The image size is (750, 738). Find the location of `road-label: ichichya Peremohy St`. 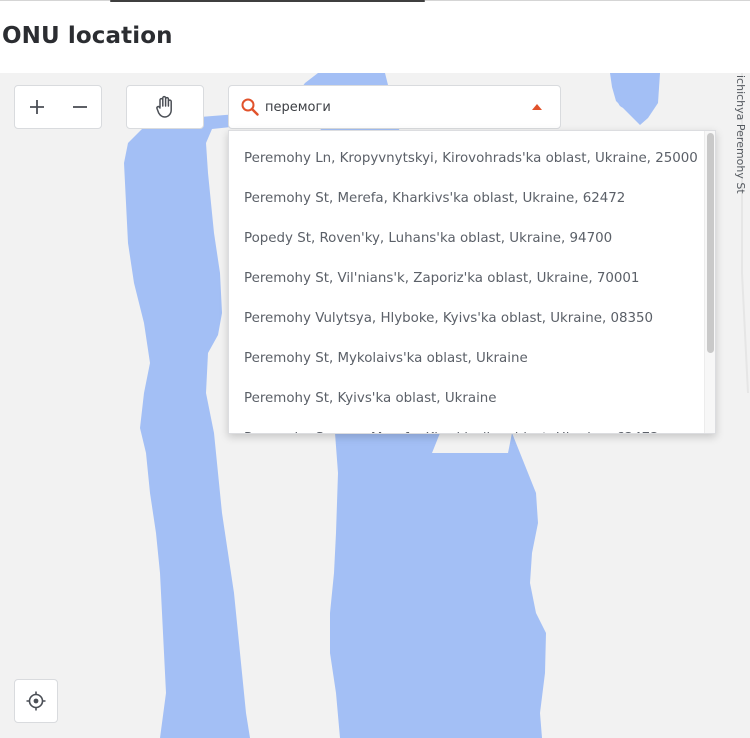

road-label: ichichya Peremohy St is located at coordinates (740, 134).